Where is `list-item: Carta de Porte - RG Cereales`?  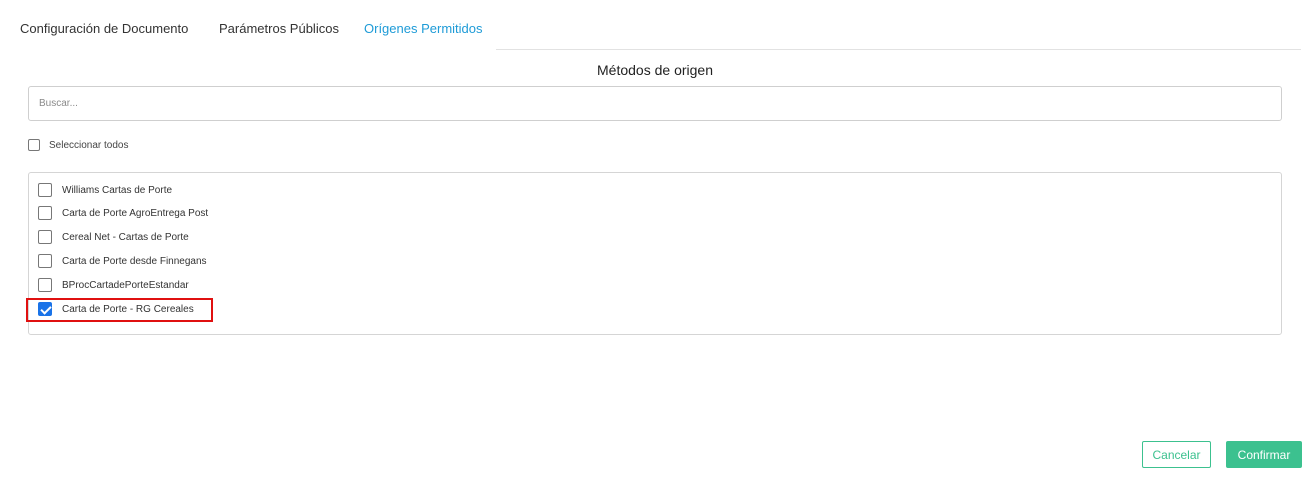 list-item: Carta de Porte - RG Cereales is located at coordinates (116, 309).